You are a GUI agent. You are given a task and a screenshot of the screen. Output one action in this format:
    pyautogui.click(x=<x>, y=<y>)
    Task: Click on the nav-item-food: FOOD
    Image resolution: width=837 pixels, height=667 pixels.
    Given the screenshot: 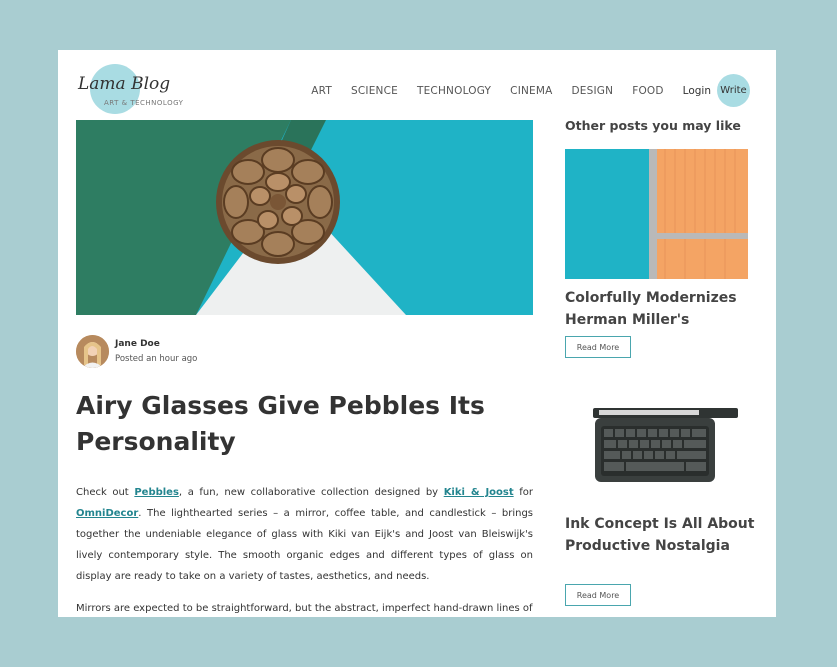 What is the action you would take?
    pyautogui.click(x=647, y=91)
    